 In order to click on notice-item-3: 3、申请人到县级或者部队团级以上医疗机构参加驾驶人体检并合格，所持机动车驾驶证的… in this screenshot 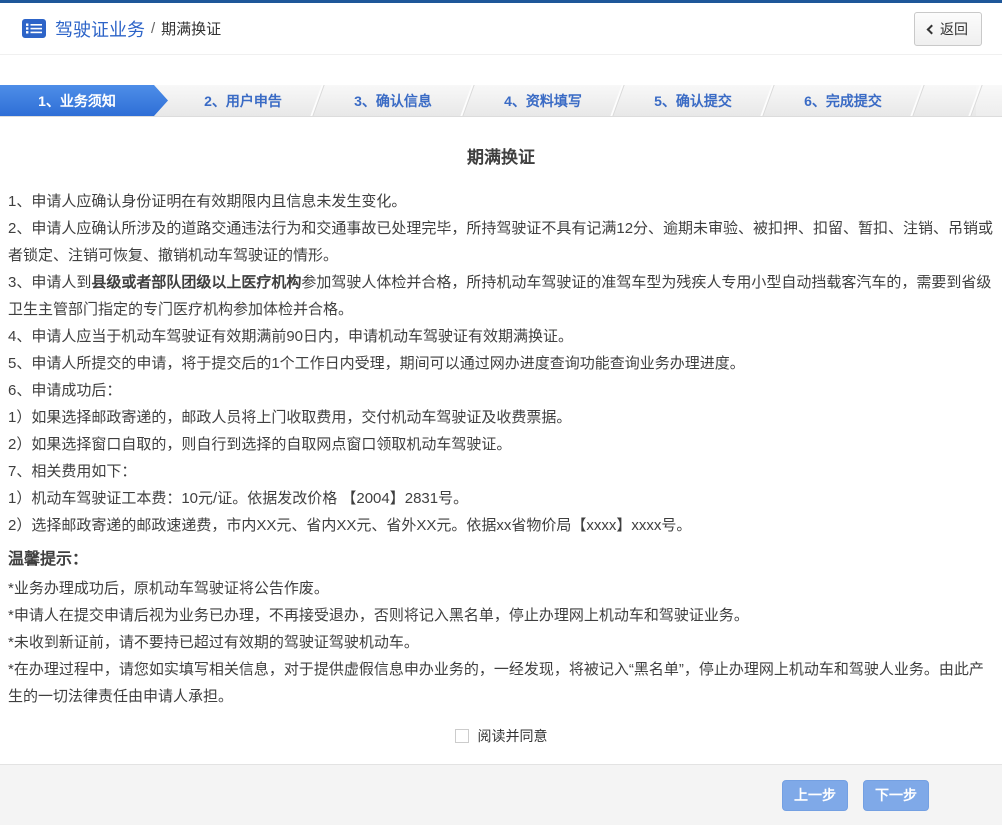, I will do `click(501, 296)`.